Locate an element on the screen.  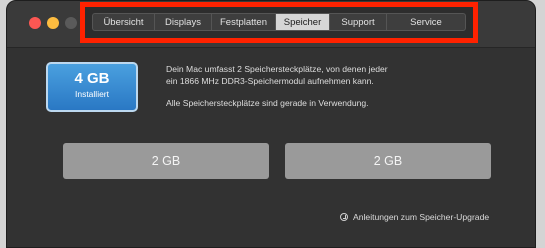
memory-total-badge: 4 GB Installiert is located at coordinates (92, 87).